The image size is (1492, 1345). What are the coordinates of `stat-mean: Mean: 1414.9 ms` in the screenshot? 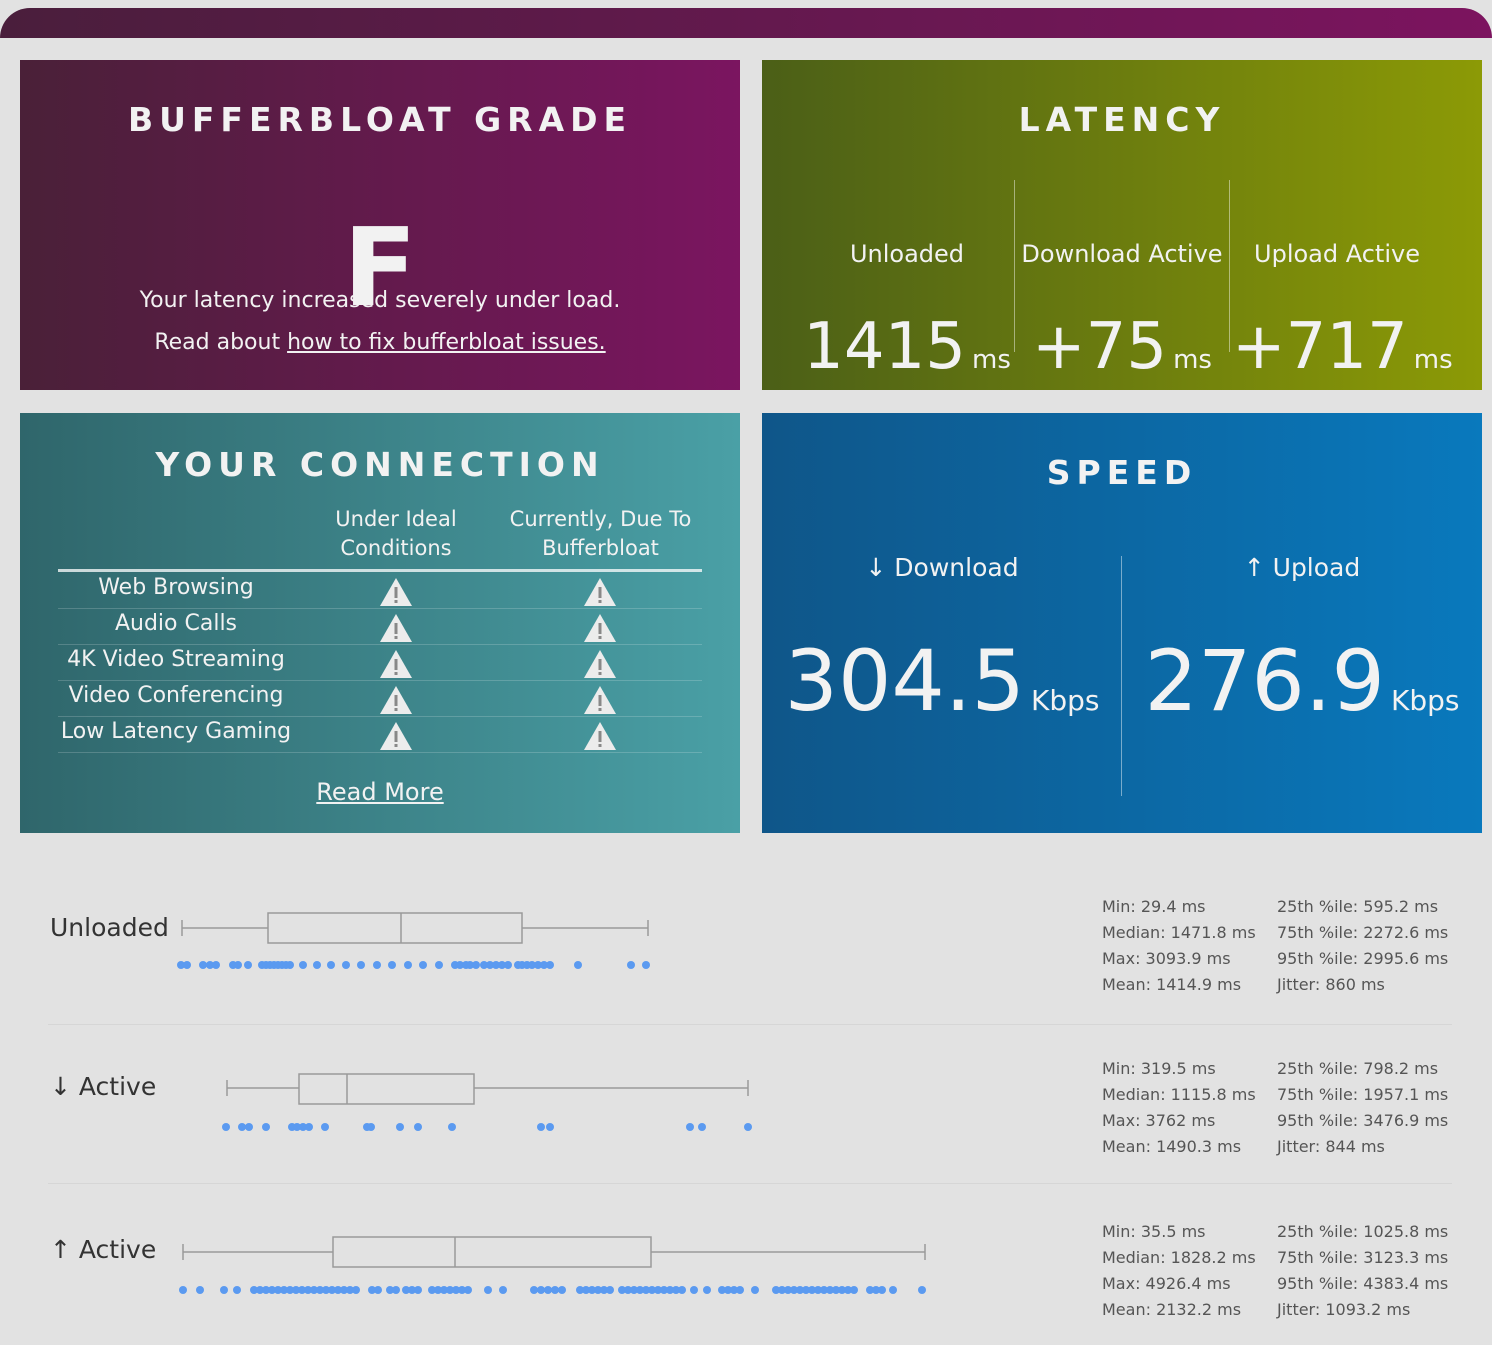 It's located at (1172, 984).